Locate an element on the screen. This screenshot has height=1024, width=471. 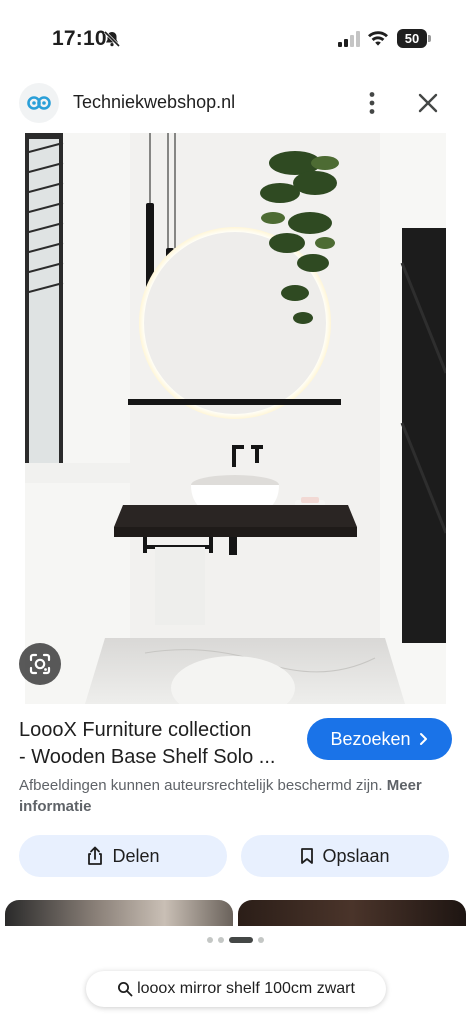
share-icon is located at coordinates (95, 855).